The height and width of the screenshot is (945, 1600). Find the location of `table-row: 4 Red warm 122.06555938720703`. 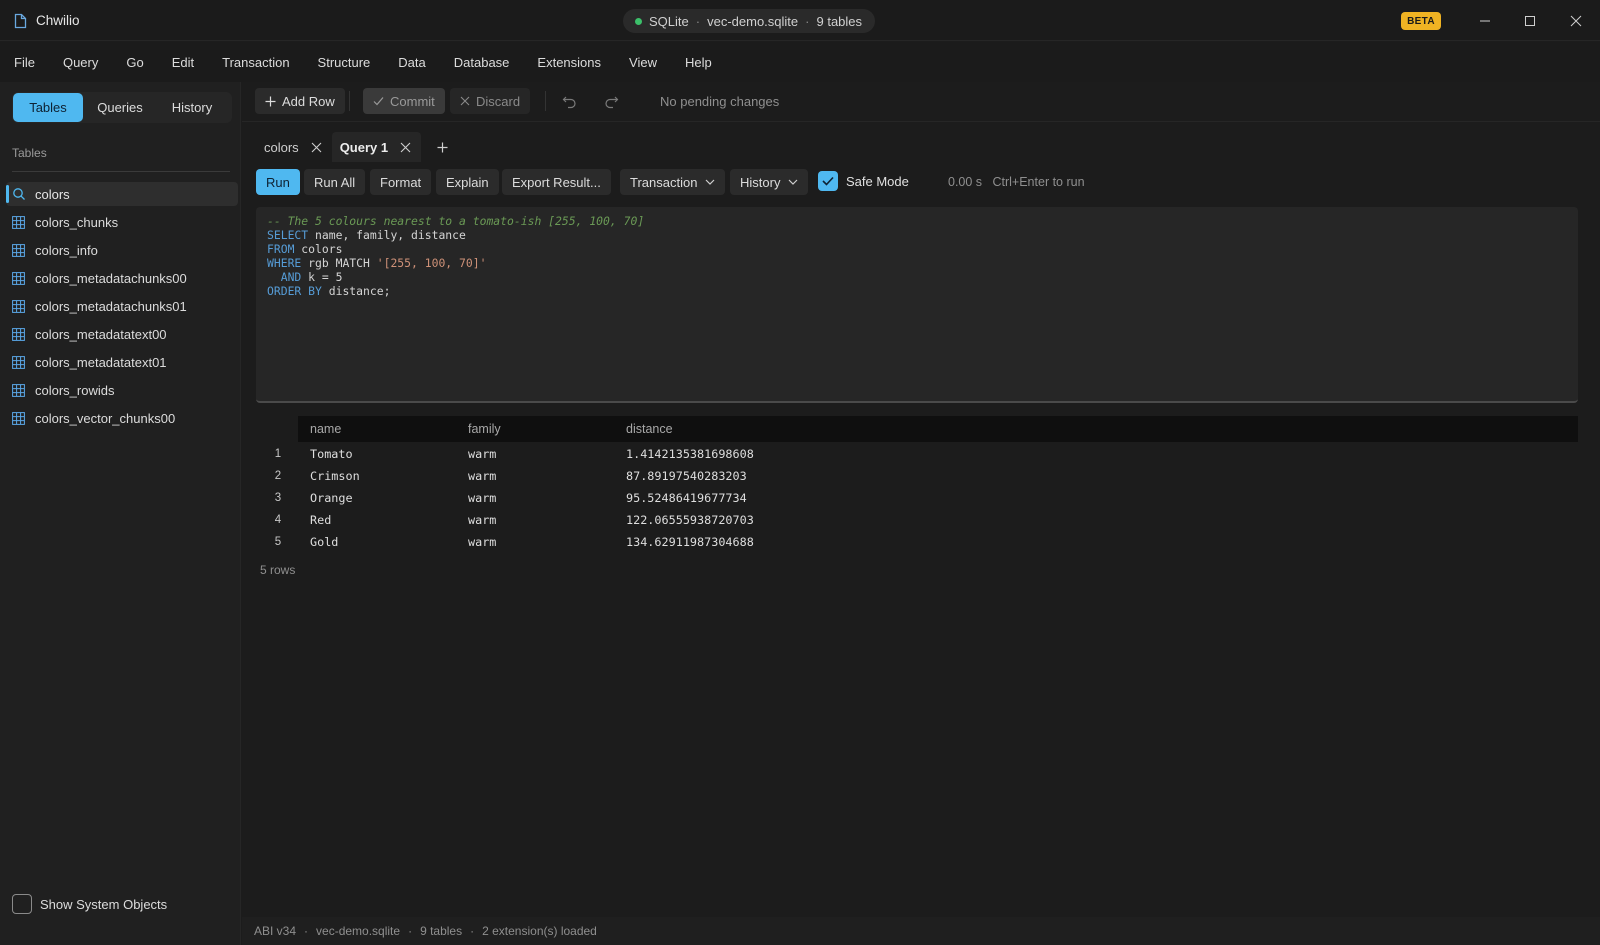

table-row: 4 Red warm 122.06555938720703 is located at coordinates (917, 520).